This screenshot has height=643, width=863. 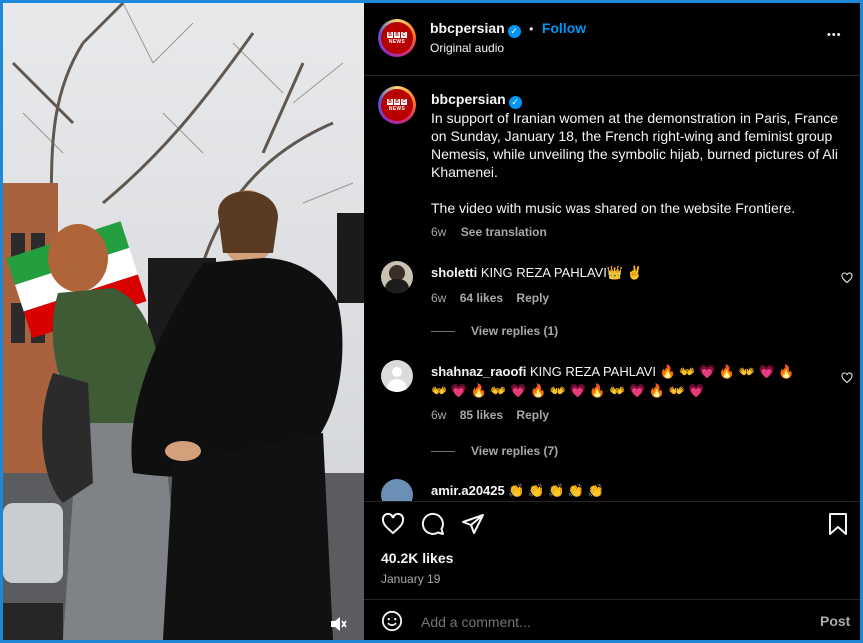 What do you see at coordinates (439, 232) in the screenshot?
I see `post-age: 6w` at bounding box center [439, 232].